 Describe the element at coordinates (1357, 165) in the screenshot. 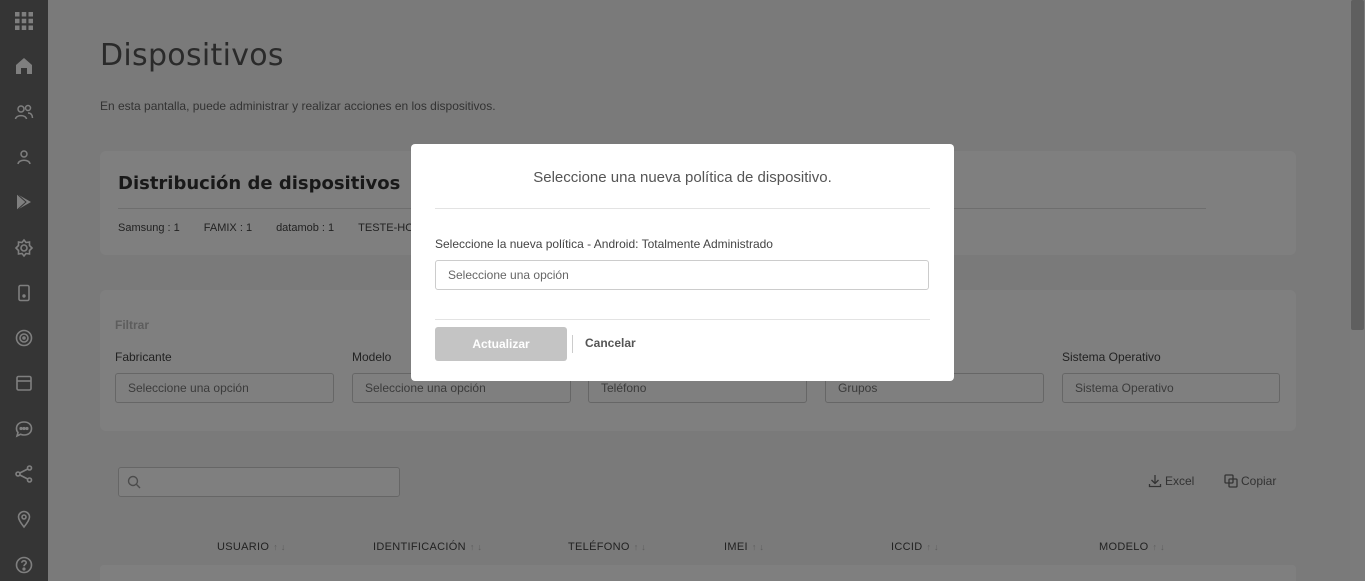

I see `scrollbar-thumb` at that location.